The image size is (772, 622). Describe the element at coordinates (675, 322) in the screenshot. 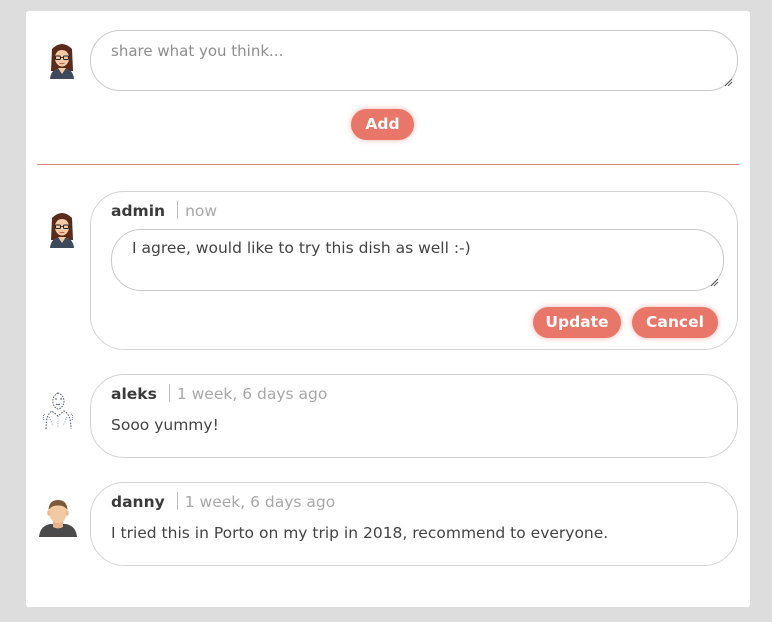

I see `cancel-button: Cancel` at that location.